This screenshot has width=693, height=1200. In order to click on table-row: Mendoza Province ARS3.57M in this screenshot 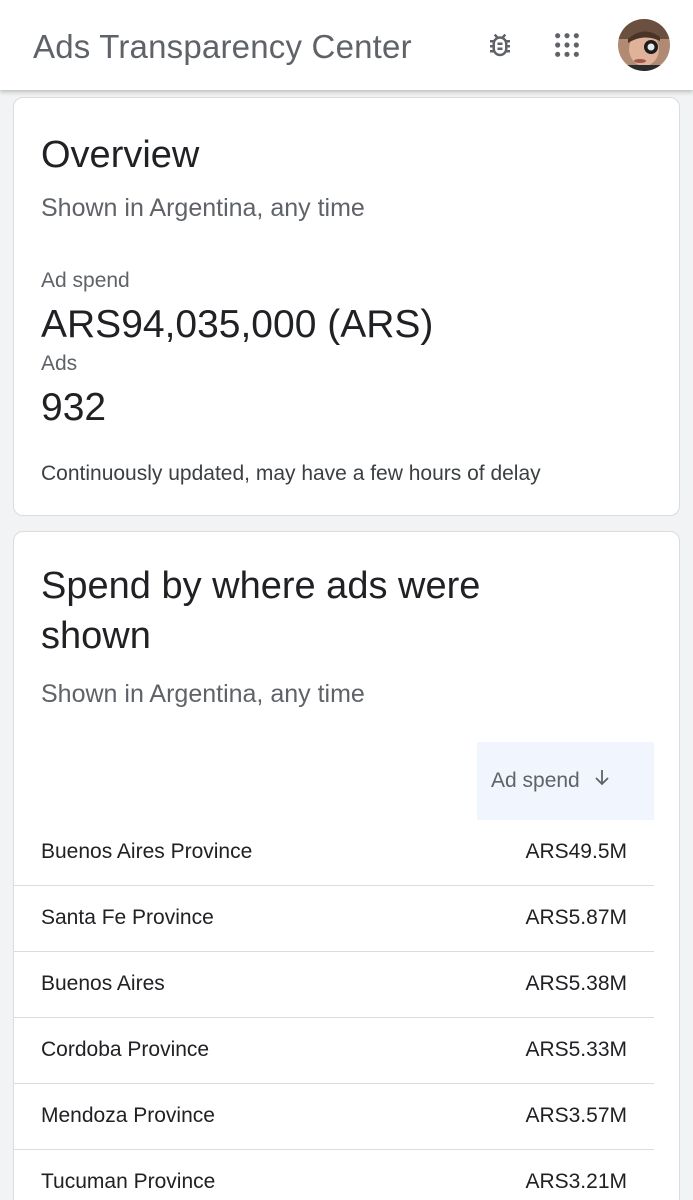, I will do `click(334, 1117)`.